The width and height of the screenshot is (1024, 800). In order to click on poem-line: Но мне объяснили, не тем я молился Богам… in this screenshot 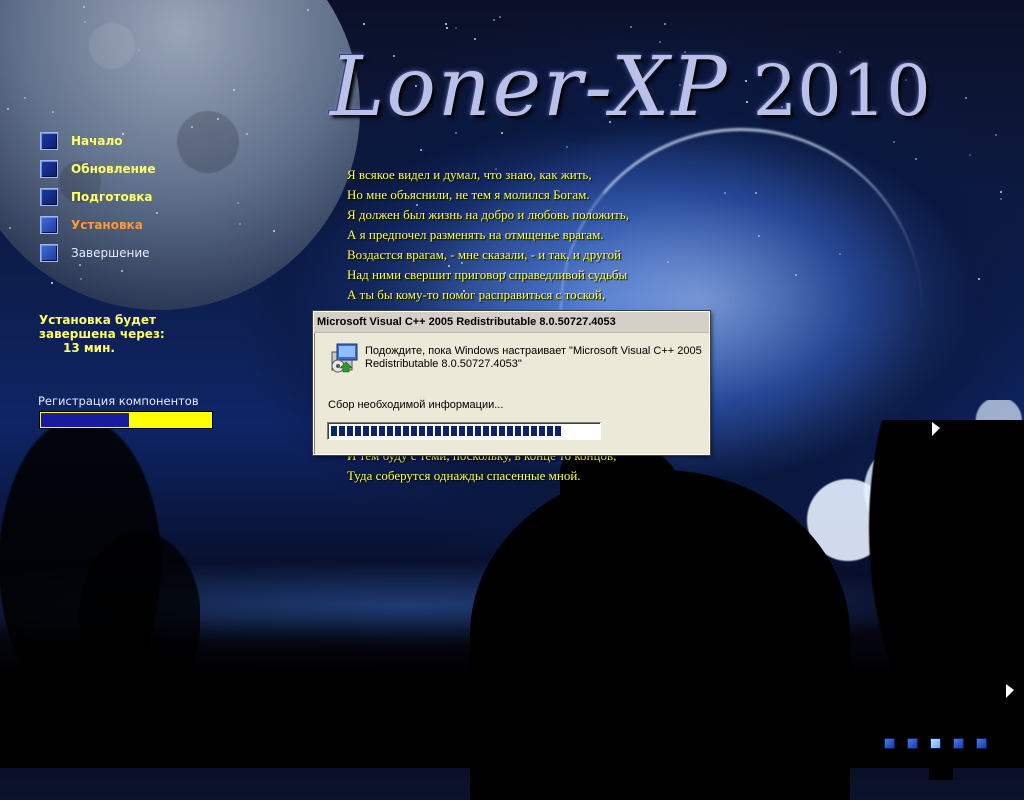, I will do `click(468, 194)`.